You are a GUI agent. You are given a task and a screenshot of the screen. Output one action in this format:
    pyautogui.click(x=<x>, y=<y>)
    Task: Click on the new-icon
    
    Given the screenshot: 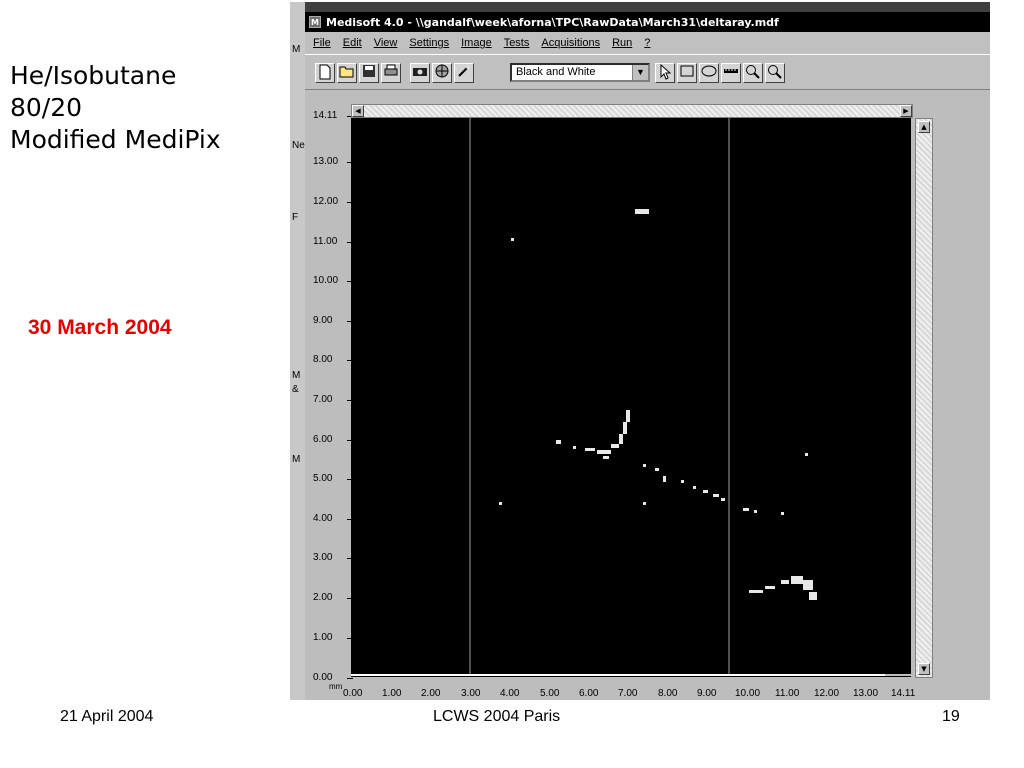 What is the action you would take?
    pyautogui.click(x=325, y=73)
    